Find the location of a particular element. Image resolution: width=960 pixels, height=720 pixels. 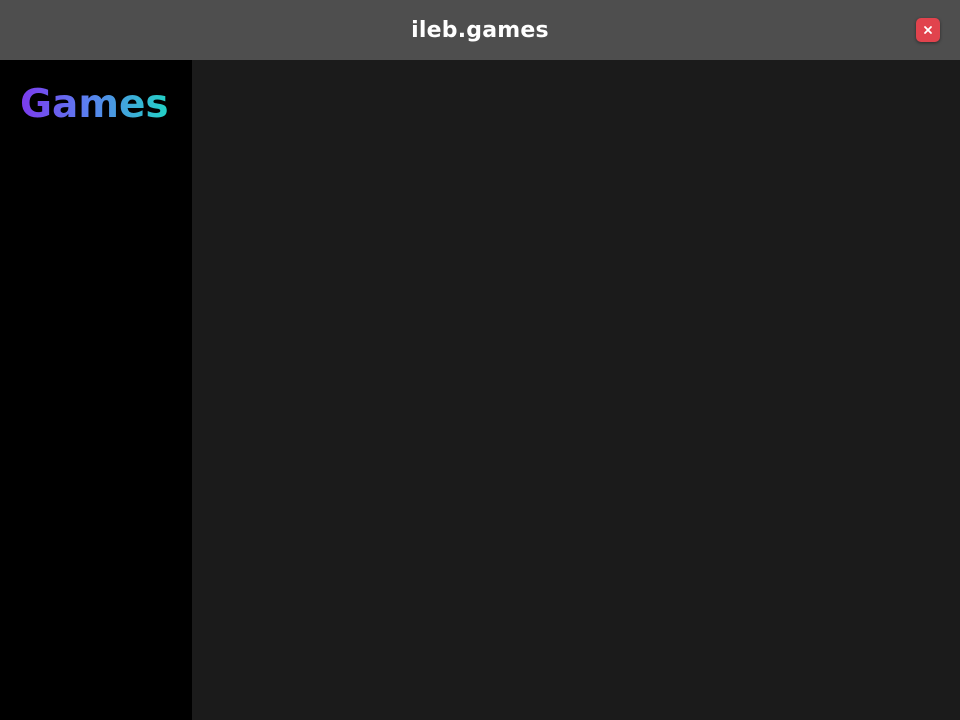

games-logo-title: Games is located at coordinates (94, 104).